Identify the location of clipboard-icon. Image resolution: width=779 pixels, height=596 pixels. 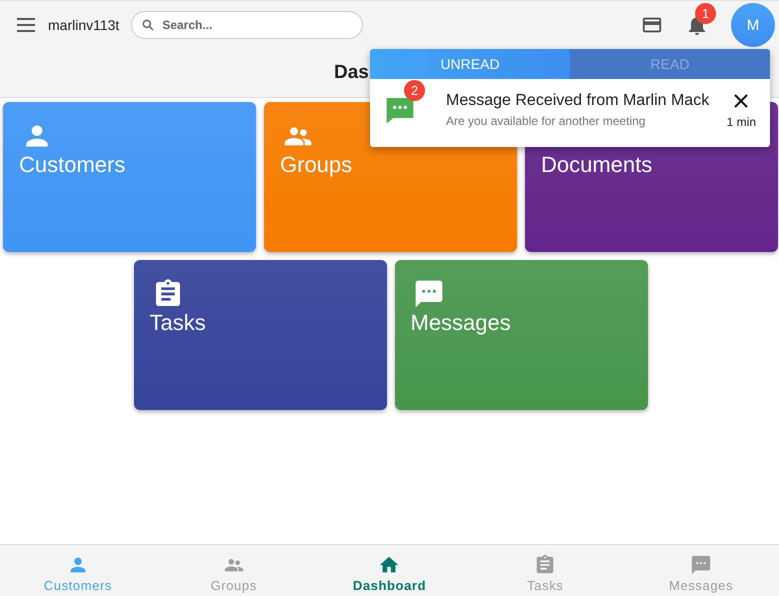
(545, 565).